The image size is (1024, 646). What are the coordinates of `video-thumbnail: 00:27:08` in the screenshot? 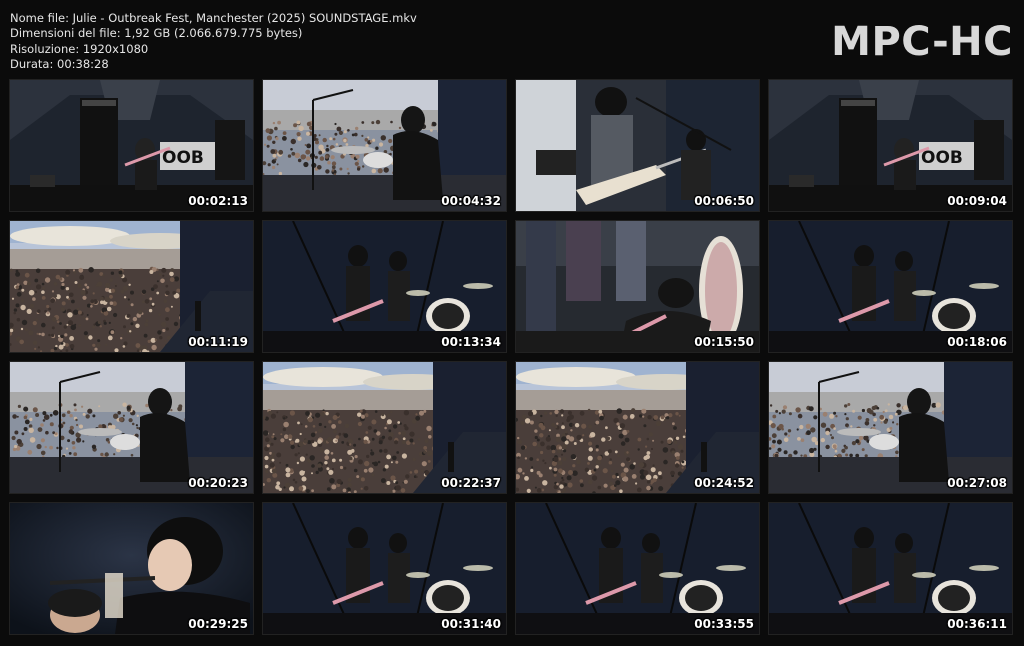 It's located at (890, 427).